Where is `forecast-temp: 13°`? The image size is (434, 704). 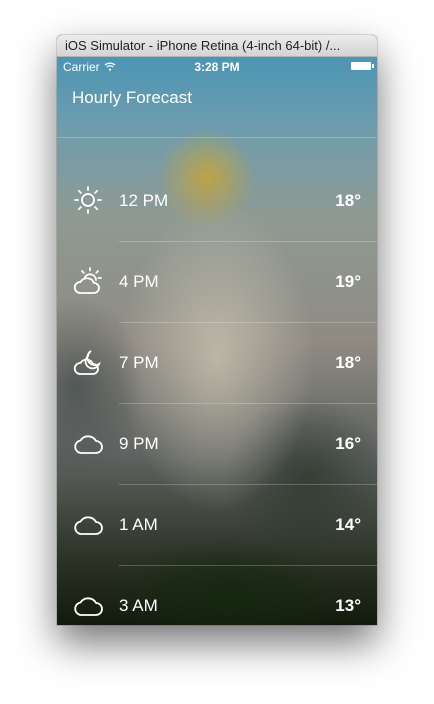
forecast-temp: 13° is located at coordinates (348, 605).